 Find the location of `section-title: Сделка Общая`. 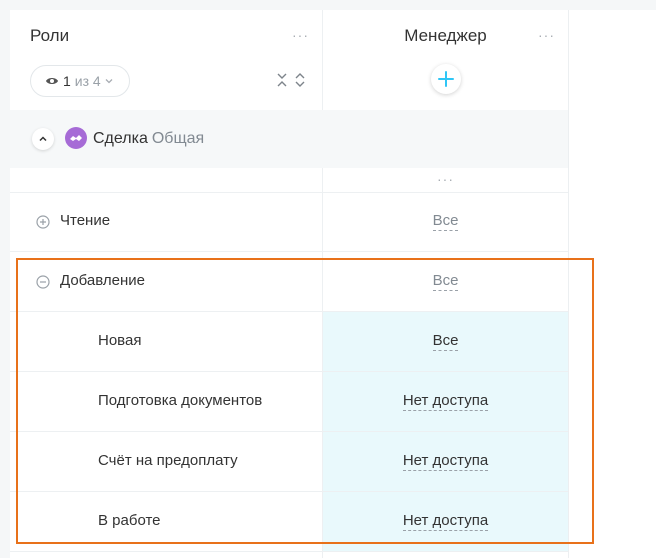

section-title: Сделка Общая is located at coordinates (148, 139).